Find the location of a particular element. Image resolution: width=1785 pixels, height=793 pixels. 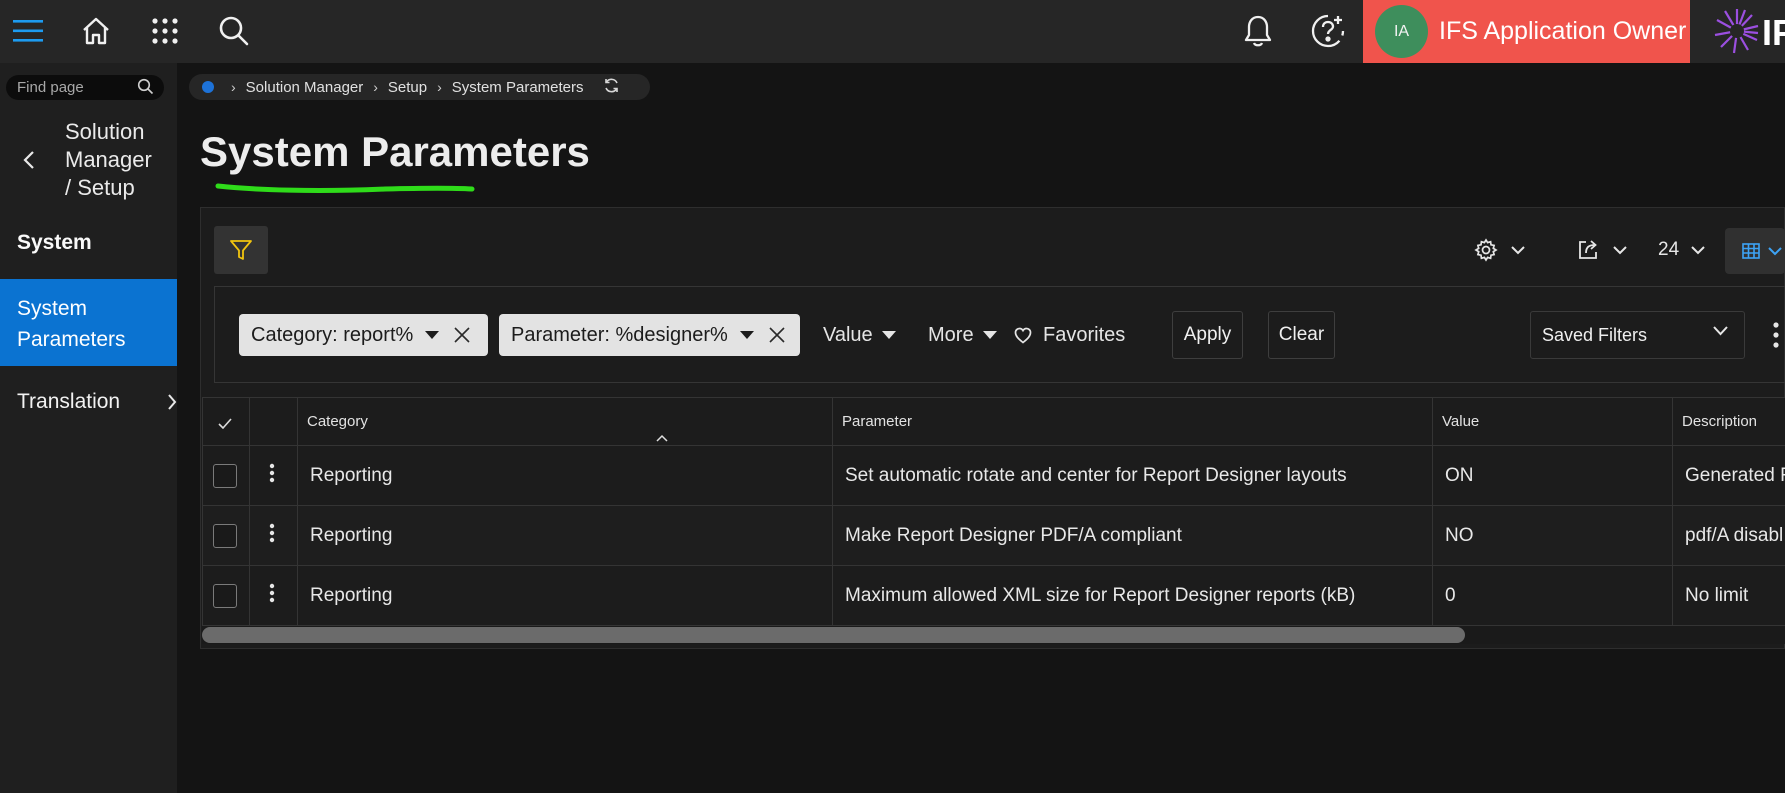

page-size-value: 24 is located at coordinates (1669, 249).